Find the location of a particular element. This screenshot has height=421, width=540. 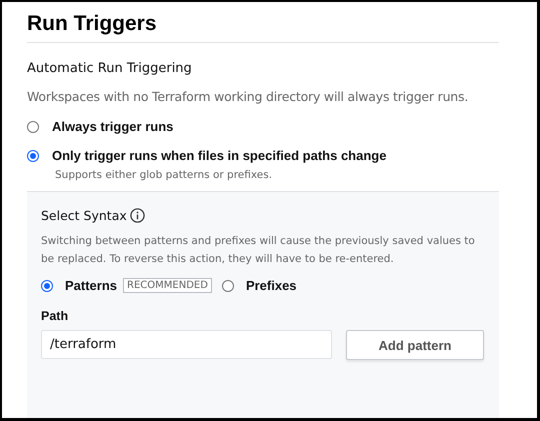

info-icon is located at coordinates (137, 215).